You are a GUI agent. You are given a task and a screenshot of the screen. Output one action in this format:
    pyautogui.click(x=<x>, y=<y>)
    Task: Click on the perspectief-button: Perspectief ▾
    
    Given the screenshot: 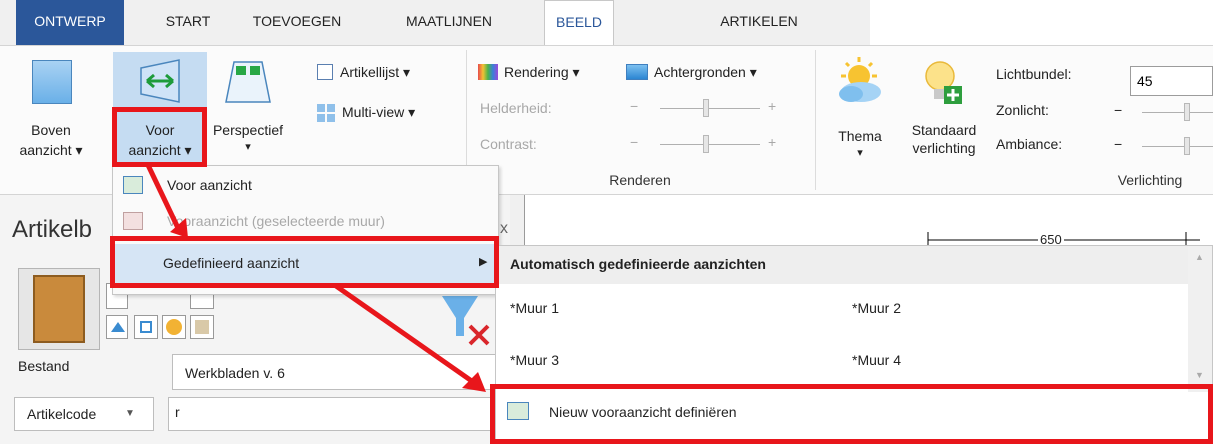 What is the action you would take?
    pyautogui.click(x=248, y=111)
    